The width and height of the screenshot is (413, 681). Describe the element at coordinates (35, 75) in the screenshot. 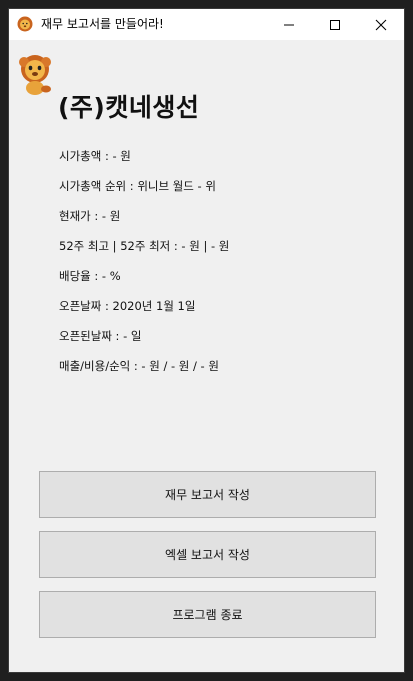

I see `lion-mascot-icon` at that location.